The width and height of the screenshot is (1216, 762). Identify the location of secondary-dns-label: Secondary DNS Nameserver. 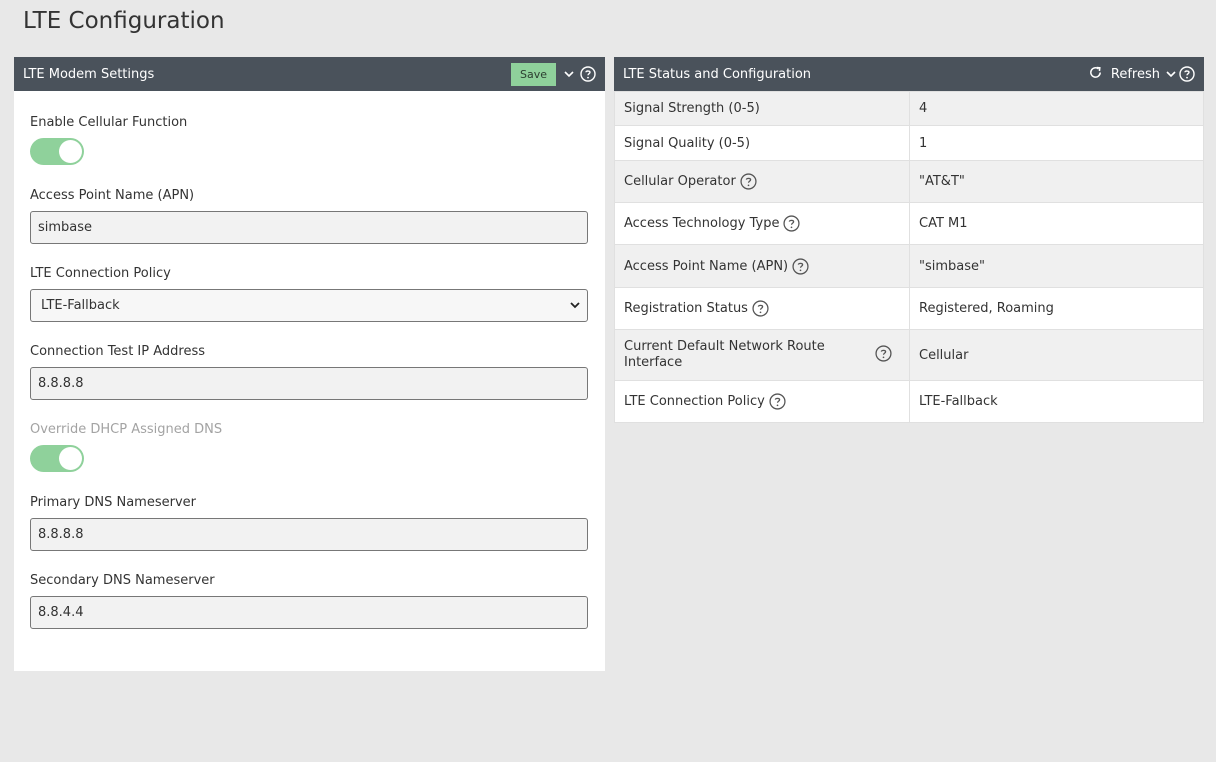
(122, 580).